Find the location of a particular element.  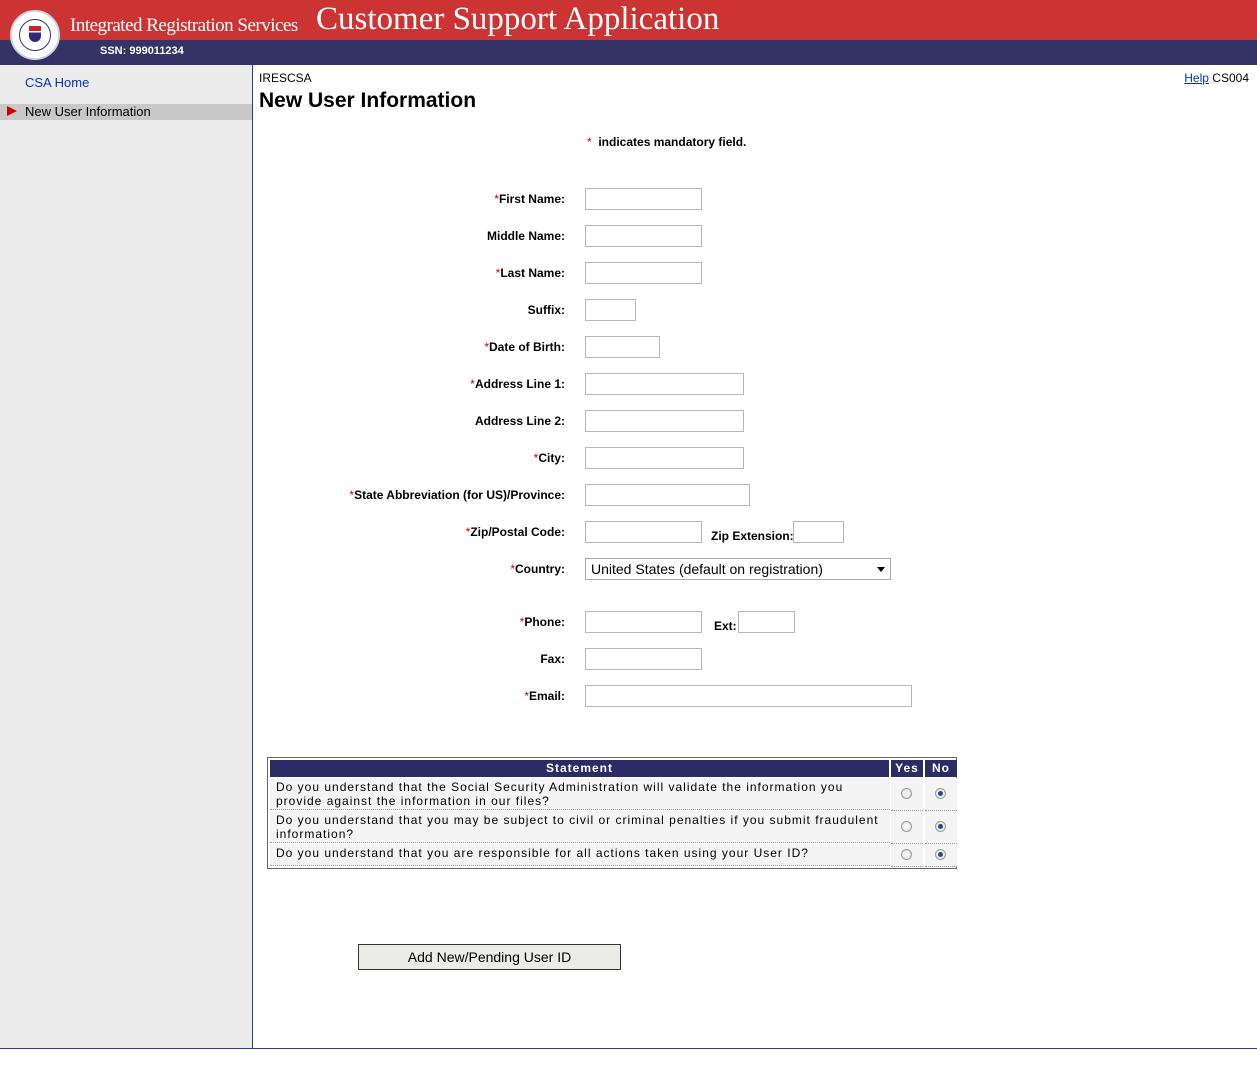

middle-name-field is located at coordinates (643, 236).